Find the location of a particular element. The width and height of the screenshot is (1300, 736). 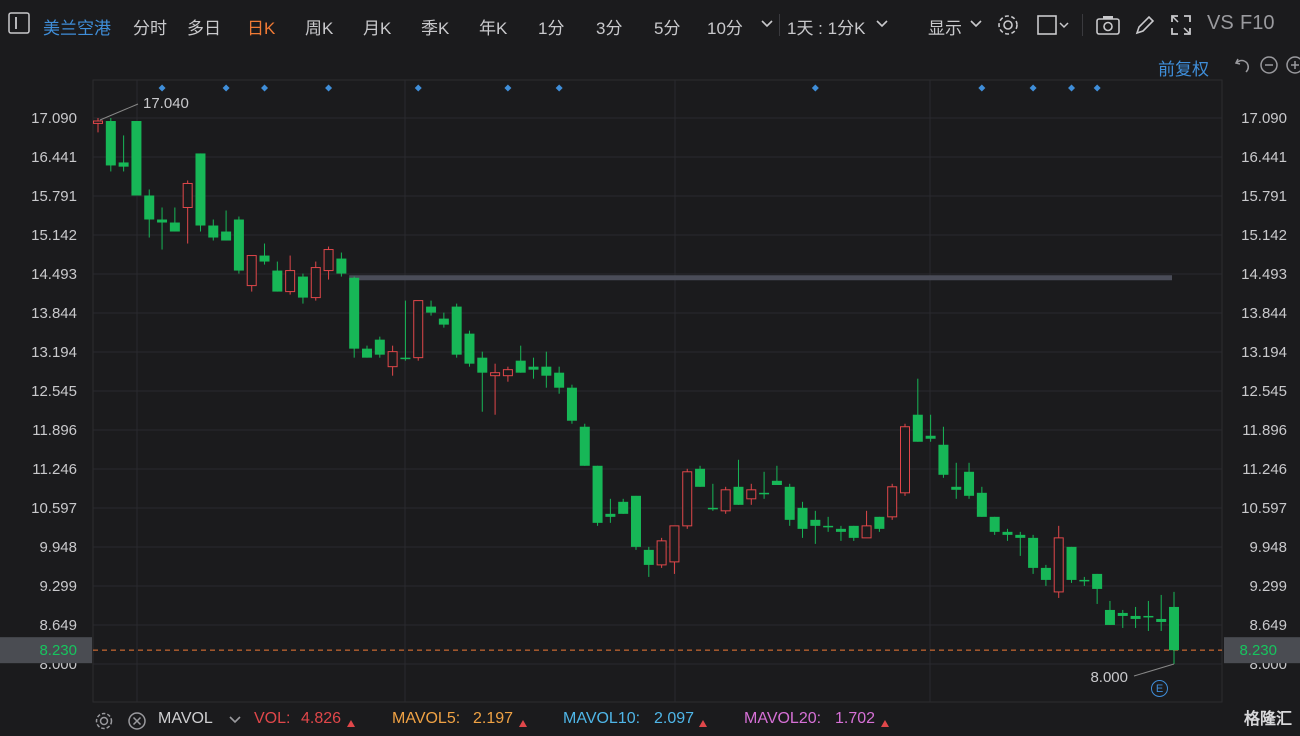

tab-monthly-k: 月K is located at coordinates (377, 26).